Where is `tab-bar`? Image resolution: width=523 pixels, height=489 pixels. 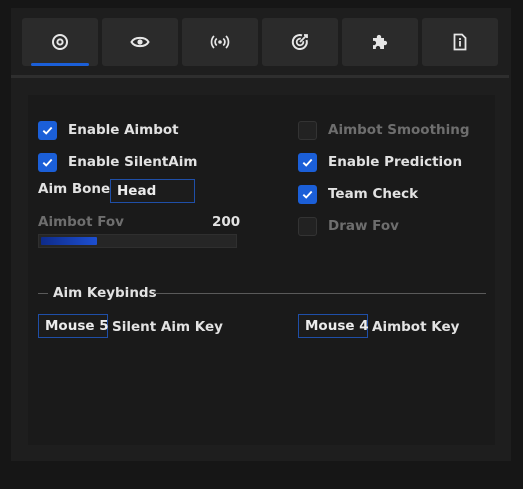
tab-bar is located at coordinates (256, 39).